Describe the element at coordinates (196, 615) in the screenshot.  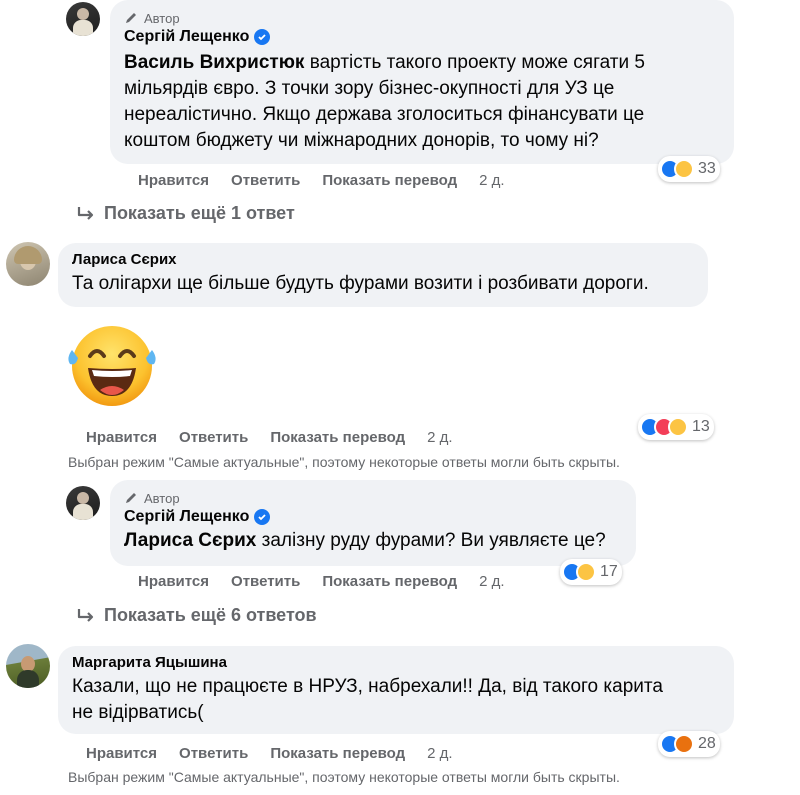
I see `show-more-replies: Показать ещё 6 ответов` at that location.